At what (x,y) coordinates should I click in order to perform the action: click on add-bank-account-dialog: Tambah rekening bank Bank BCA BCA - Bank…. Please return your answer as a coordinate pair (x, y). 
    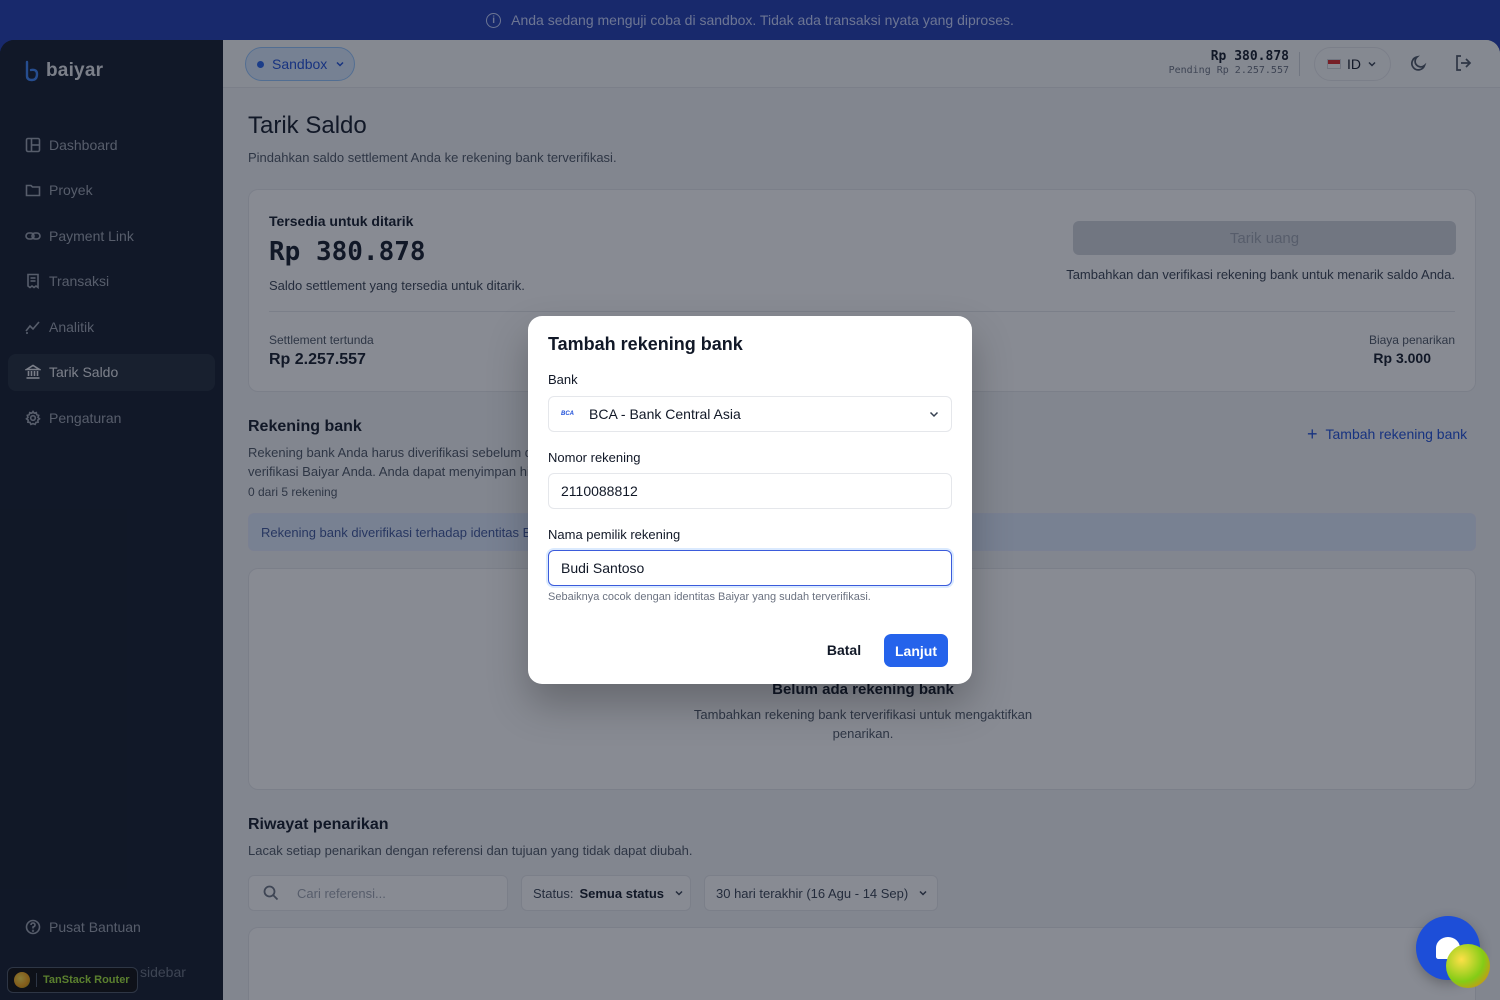
    Looking at the image, I should click on (750, 500).